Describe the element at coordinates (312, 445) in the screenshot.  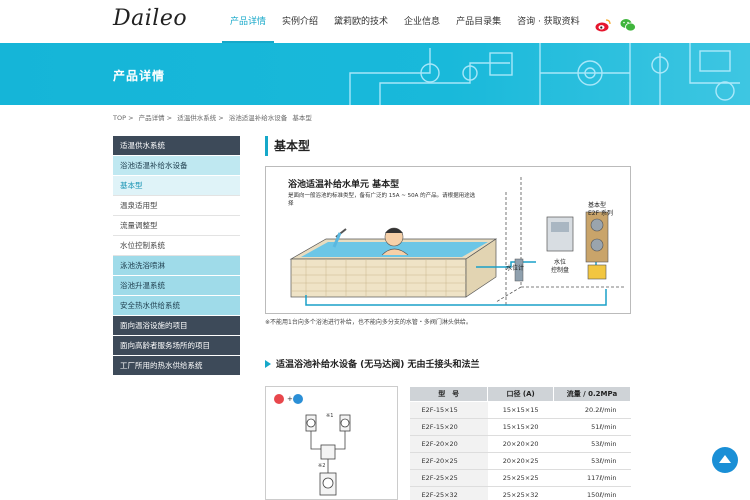
I see `valve-drawing: + ※1 ※2` at that location.